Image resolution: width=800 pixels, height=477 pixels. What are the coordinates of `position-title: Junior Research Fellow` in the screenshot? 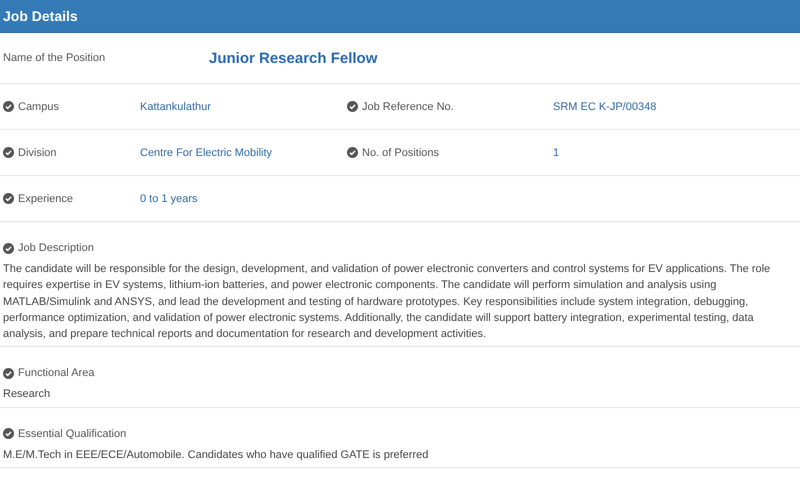 It's located at (293, 58).